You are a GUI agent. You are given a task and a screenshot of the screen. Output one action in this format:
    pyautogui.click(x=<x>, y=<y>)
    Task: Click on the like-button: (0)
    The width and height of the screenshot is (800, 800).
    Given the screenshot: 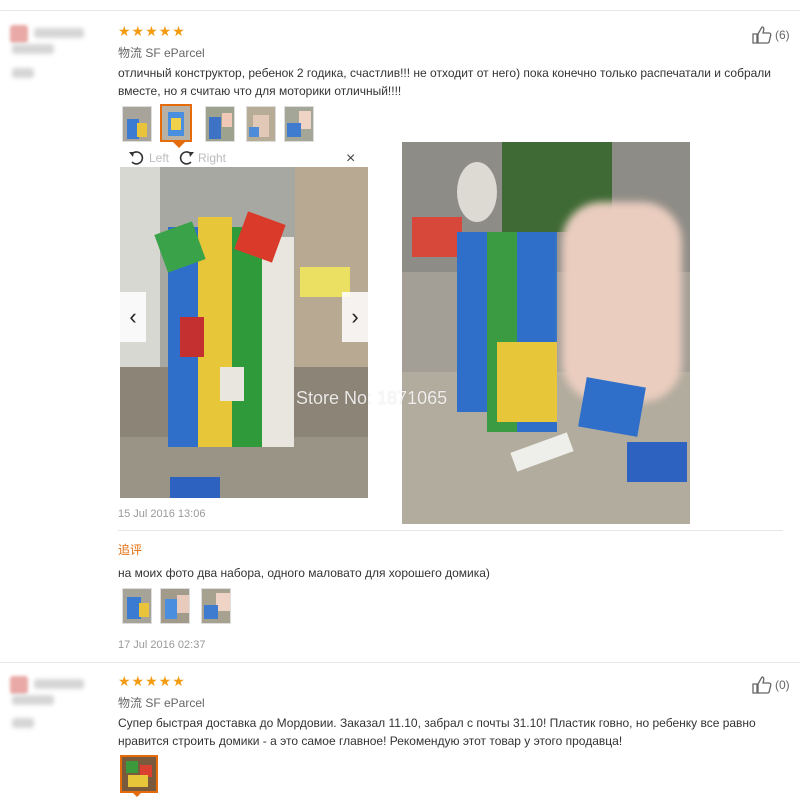 What is the action you would take?
    pyautogui.click(x=771, y=685)
    